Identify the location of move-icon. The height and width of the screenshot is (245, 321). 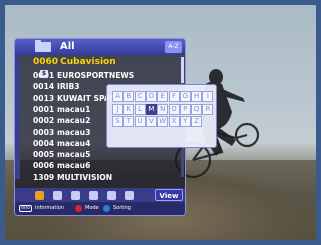
(75, 195).